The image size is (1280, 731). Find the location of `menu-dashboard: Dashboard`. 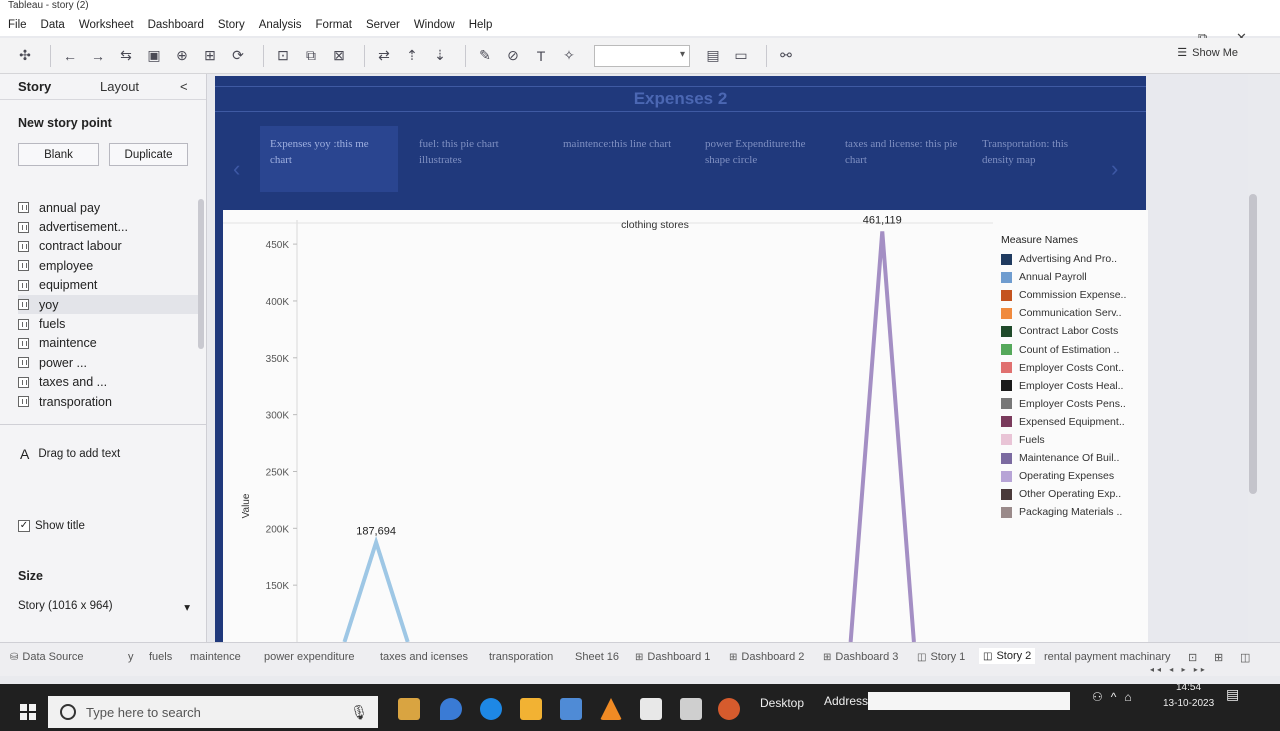

menu-dashboard: Dashboard is located at coordinates (176, 25).